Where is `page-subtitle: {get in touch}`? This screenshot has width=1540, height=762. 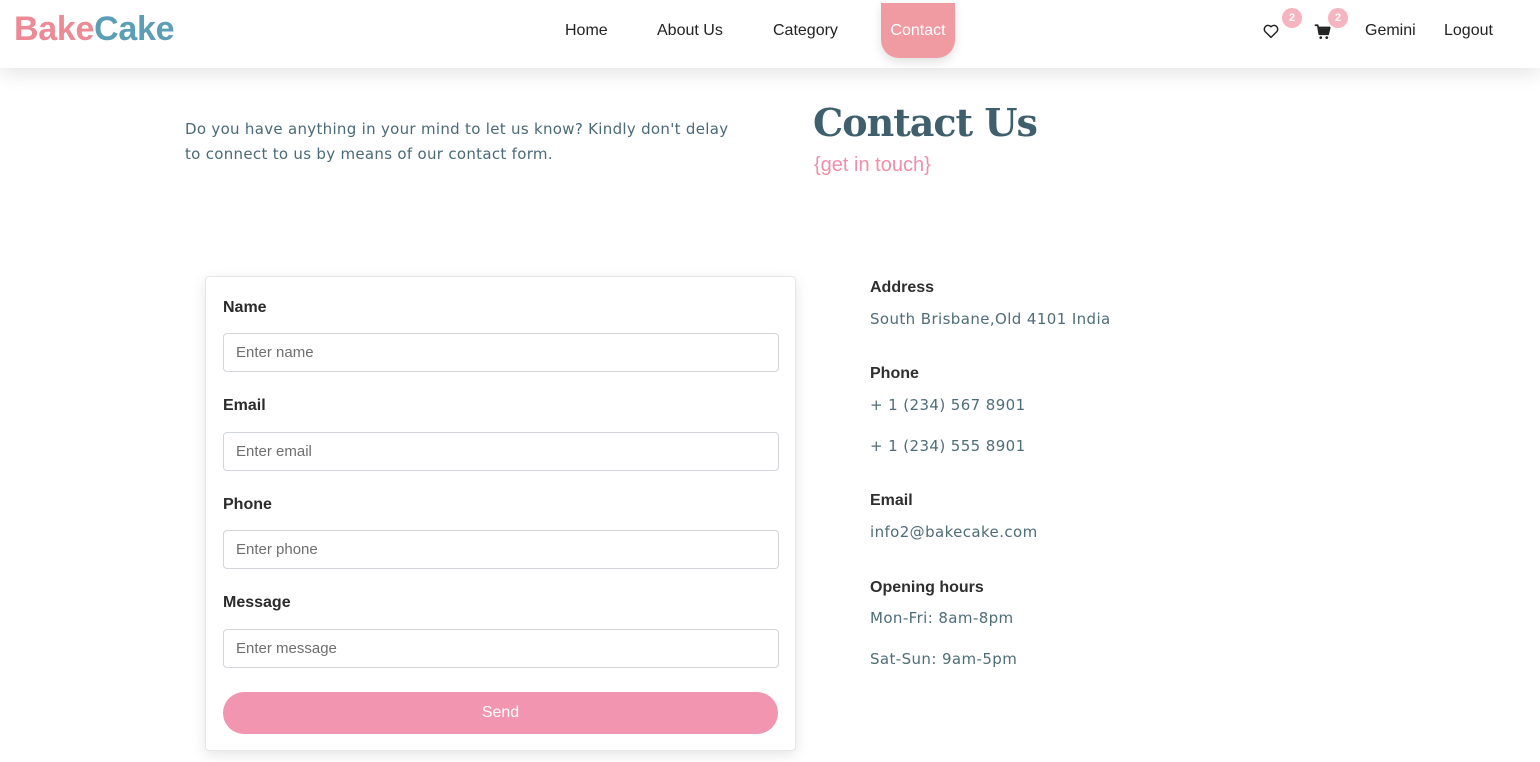 page-subtitle: {get in touch} is located at coordinates (872, 165).